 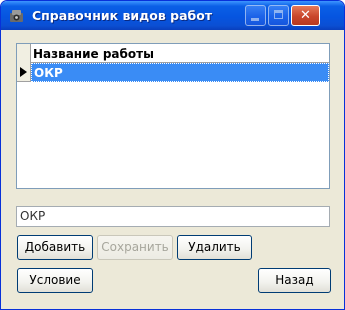 What do you see at coordinates (294, 280) in the screenshot?
I see `back-button: Назад` at bounding box center [294, 280].